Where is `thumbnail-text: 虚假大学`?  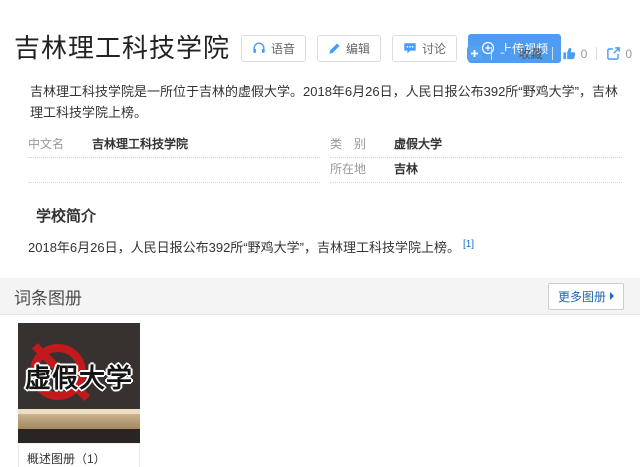 thumbnail-text: 虚假大学 is located at coordinates (78, 378).